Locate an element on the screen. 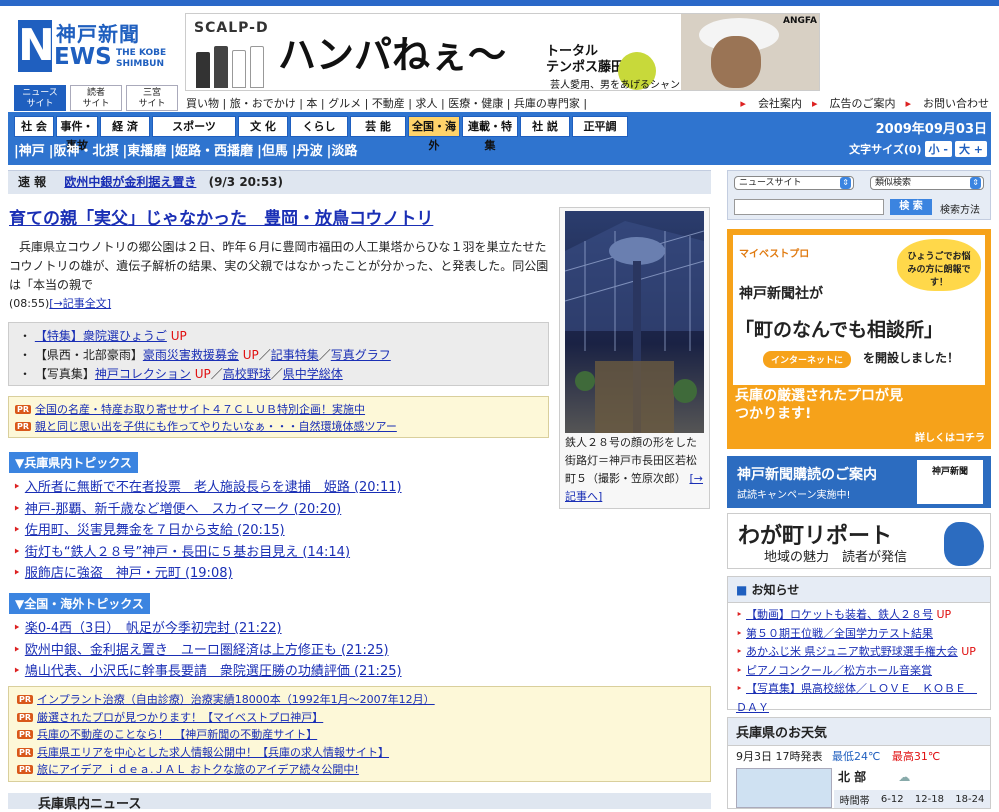 This screenshot has height=812, width=999. pr-link: 全国の名産・特産お取り寄せサイト４７ＣＬＵＢ特別企画！実施中 is located at coordinates (200, 409).